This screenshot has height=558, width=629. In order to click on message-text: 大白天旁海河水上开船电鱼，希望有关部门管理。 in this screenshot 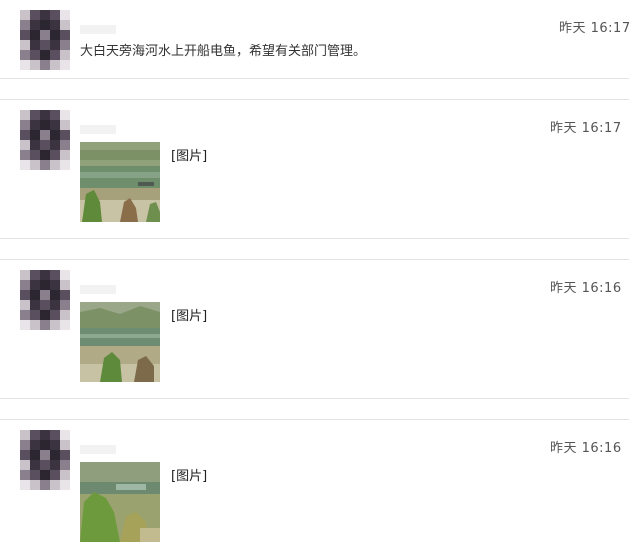, I will do `click(223, 51)`.